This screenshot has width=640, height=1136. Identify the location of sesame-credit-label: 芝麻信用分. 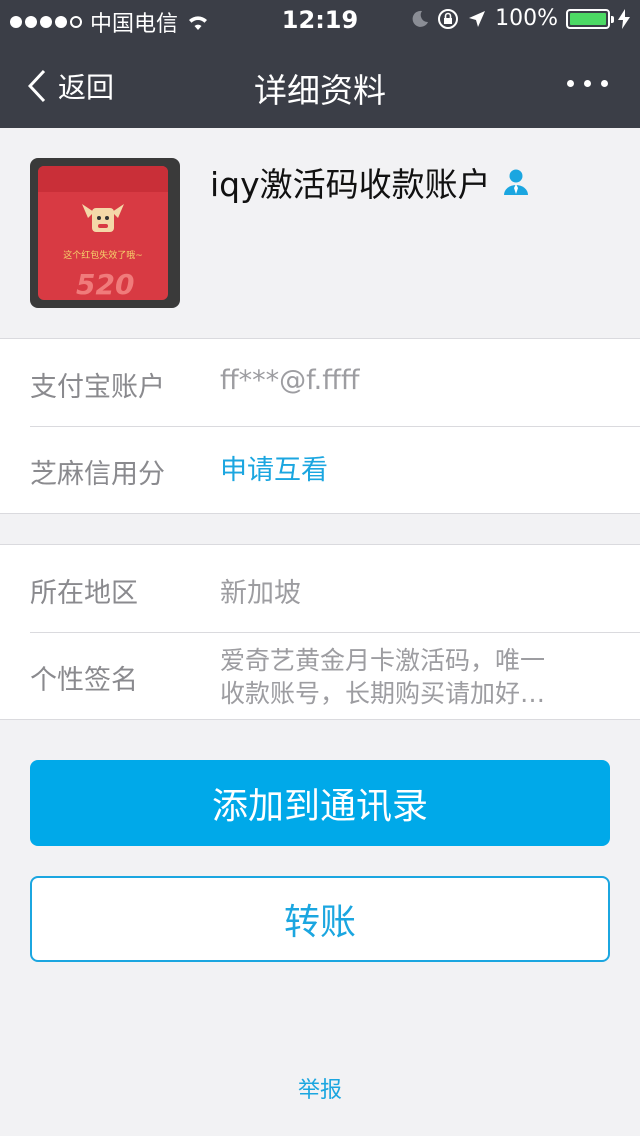
(97, 474).